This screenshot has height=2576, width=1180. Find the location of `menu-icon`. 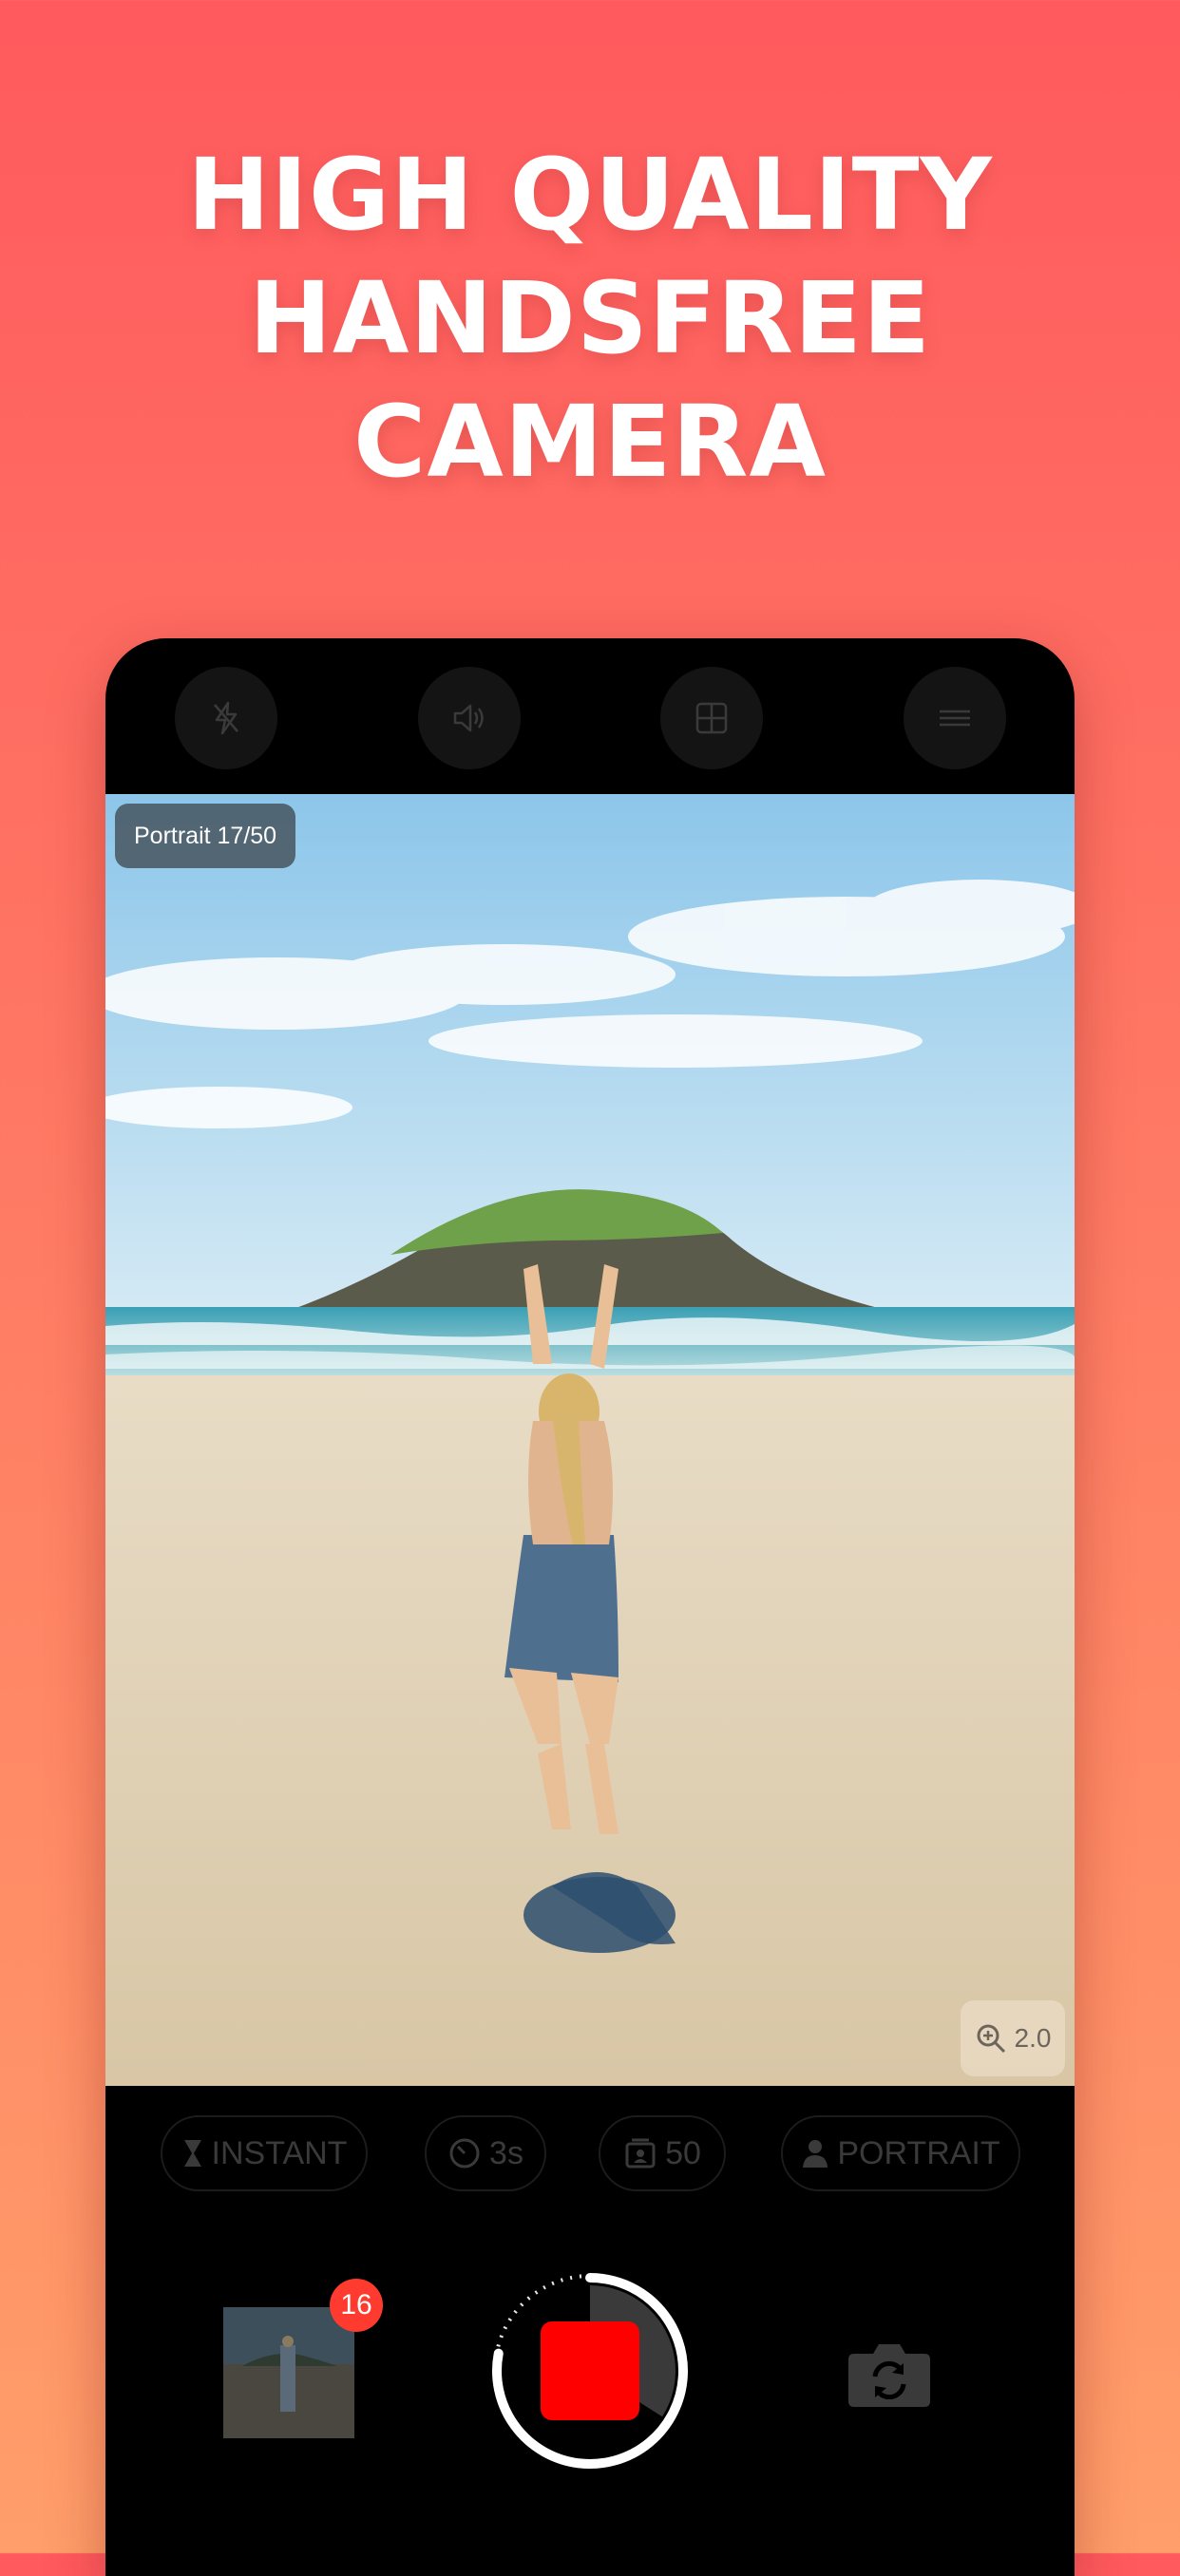

menu-icon is located at coordinates (955, 718).